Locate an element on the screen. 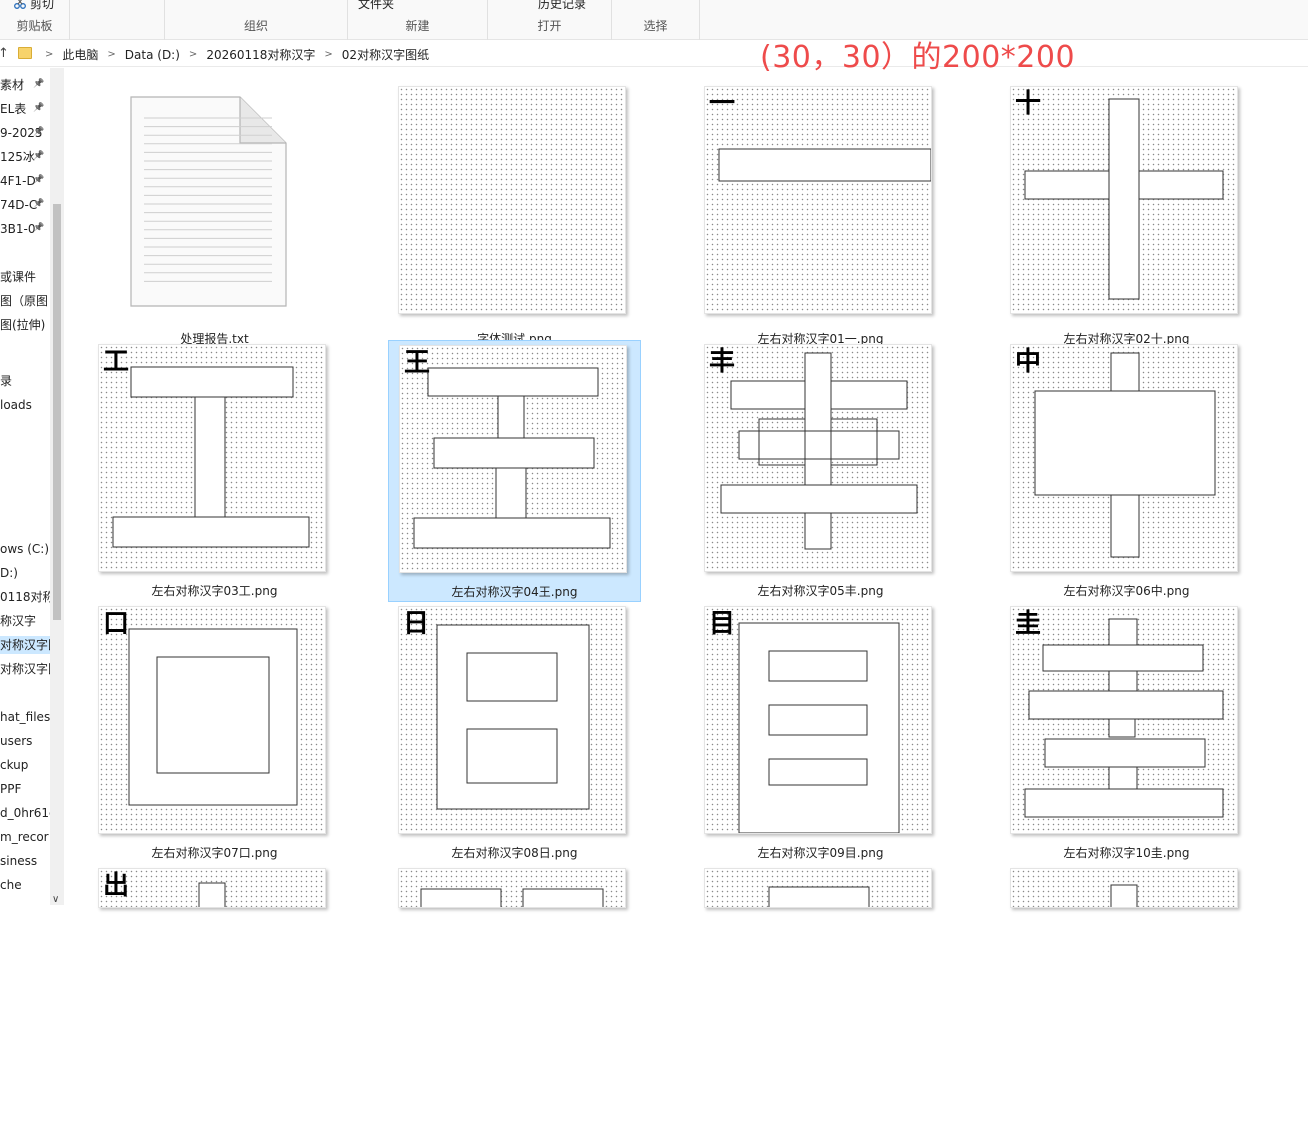  nav-item: D:) is located at coordinates (25, 573).